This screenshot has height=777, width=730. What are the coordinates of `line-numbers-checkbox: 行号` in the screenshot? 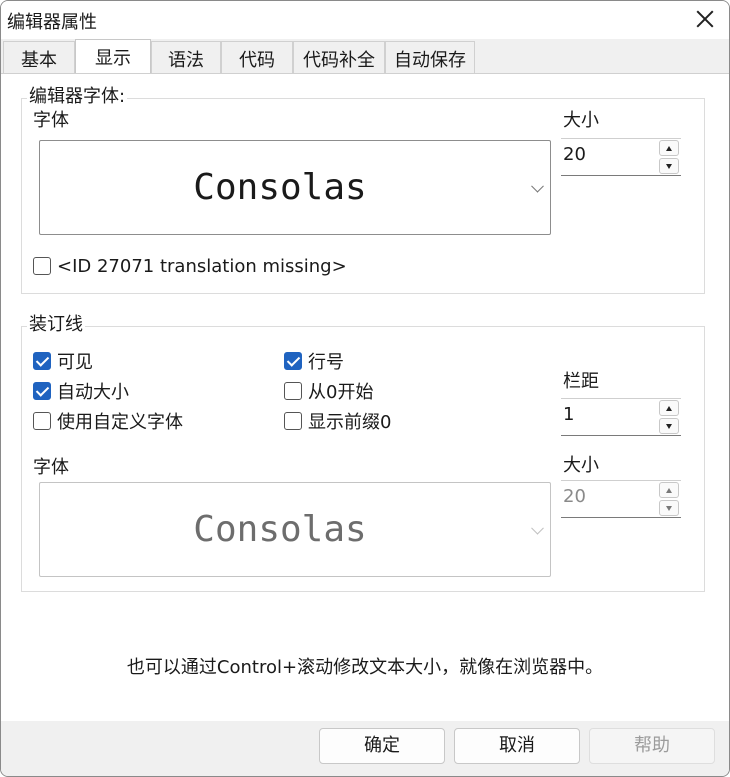 It's located at (314, 361).